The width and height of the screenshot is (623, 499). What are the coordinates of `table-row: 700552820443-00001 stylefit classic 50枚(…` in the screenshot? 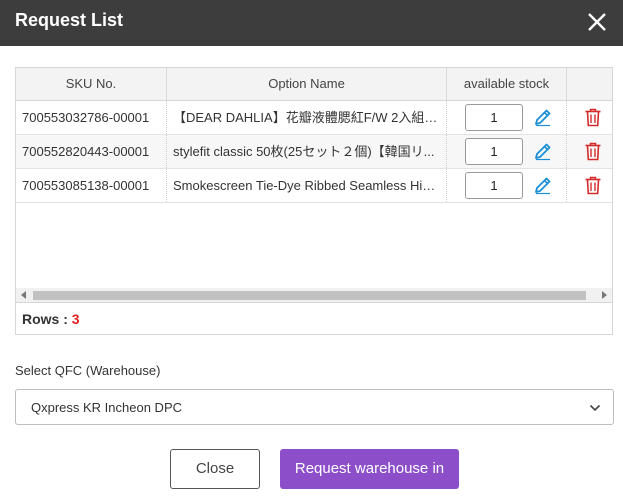 It's located at (314, 152).